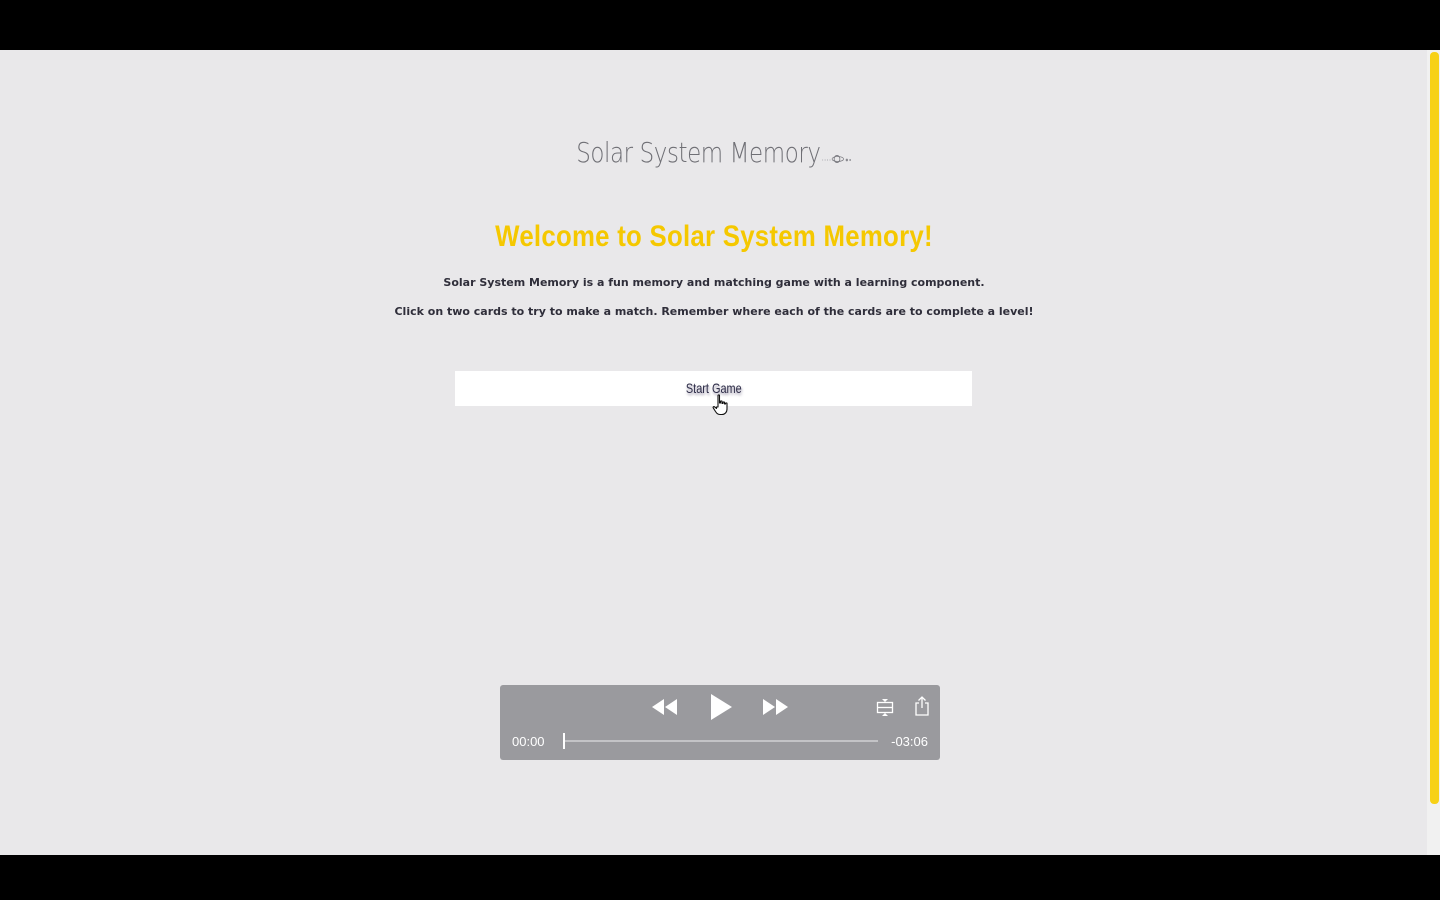 The image size is (1440, 900). Describe the element at coordinates (720, 25) in the screenshot. I see `letterbox-top` at that location.